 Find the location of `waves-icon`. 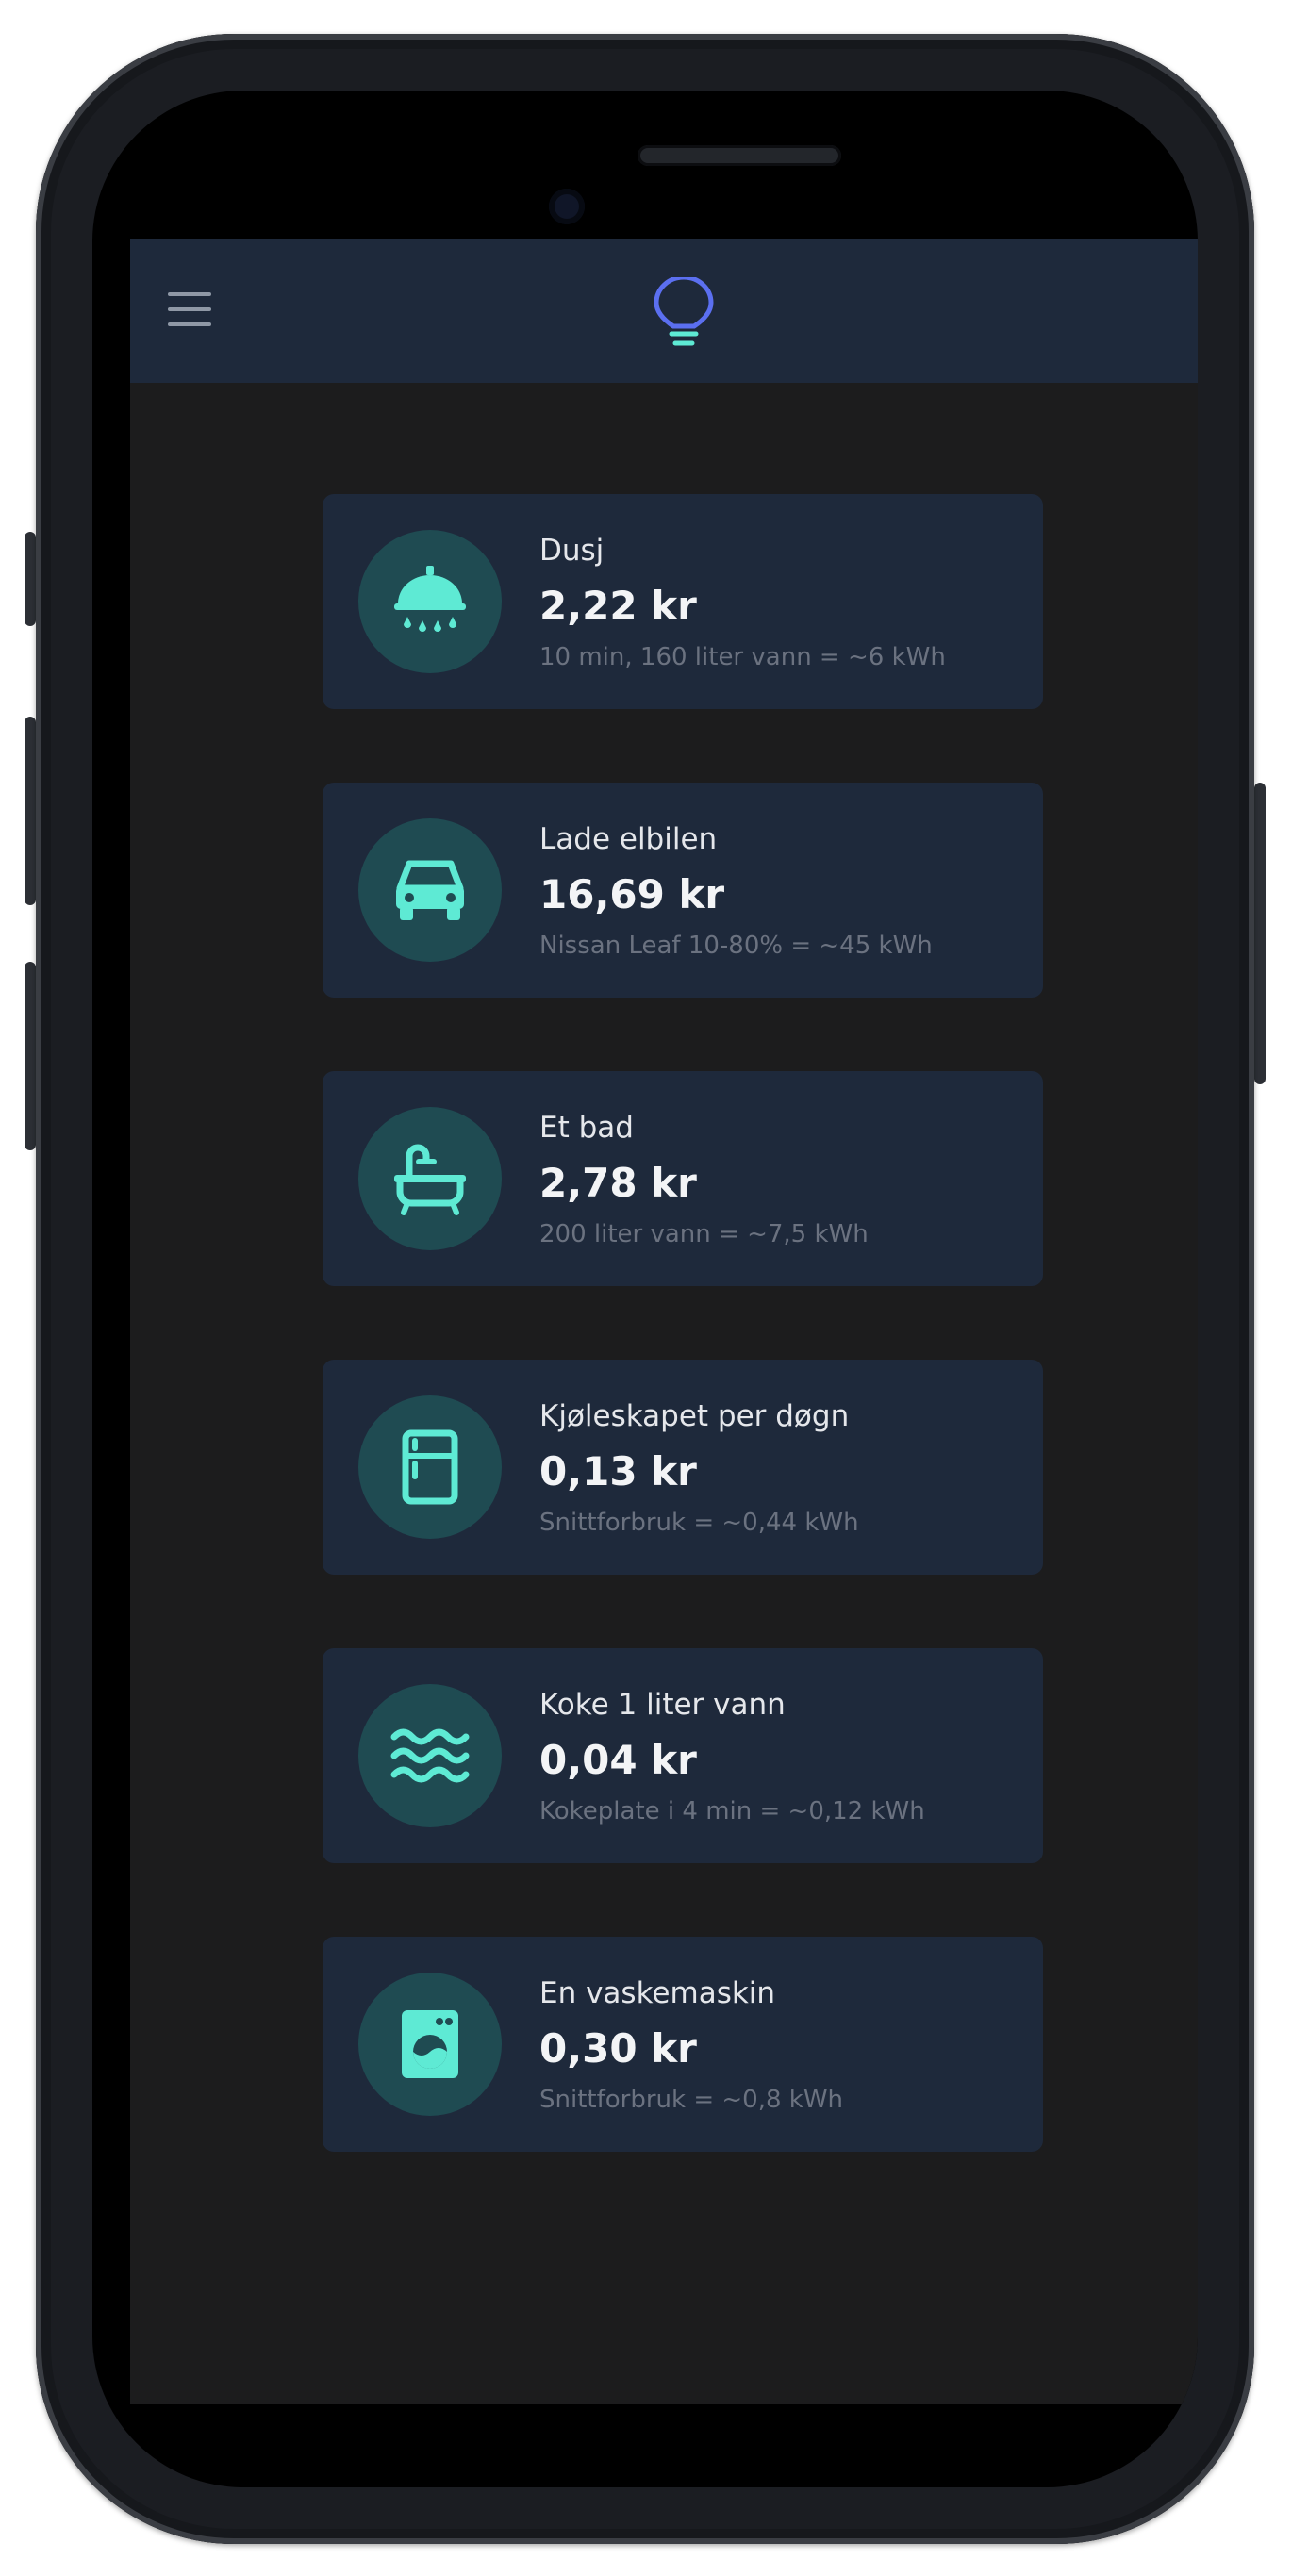

waves-icon is located at coordinates (430, 1755).